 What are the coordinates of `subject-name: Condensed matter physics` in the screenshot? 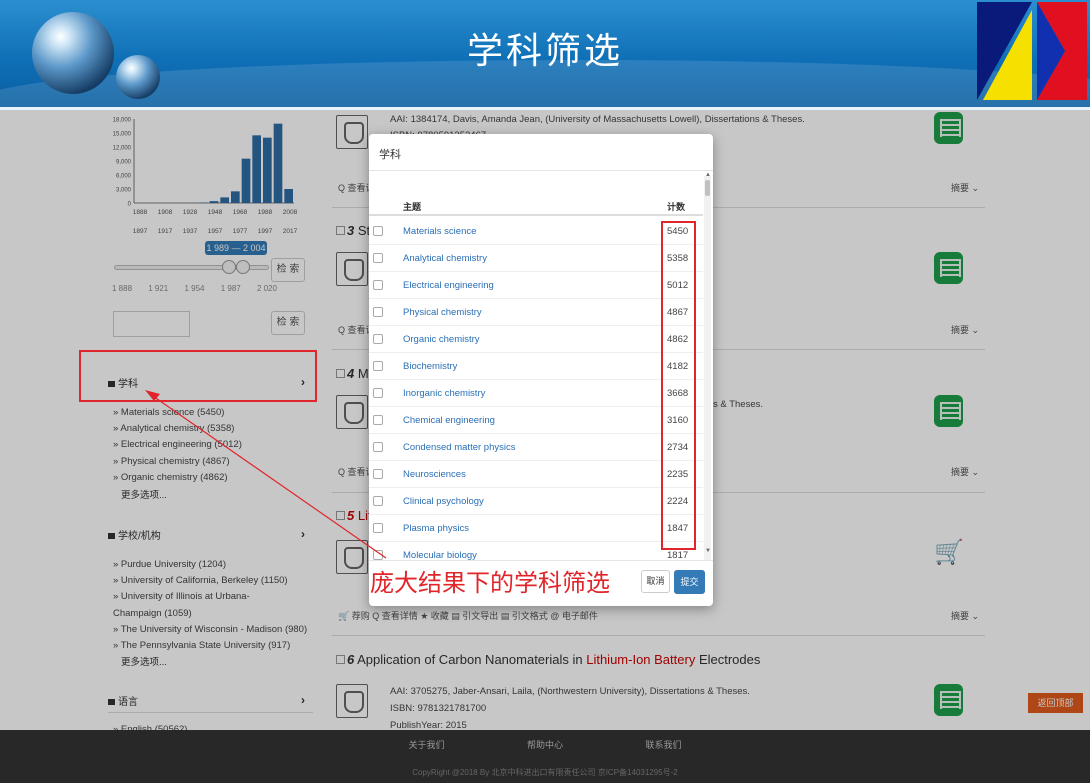 It's located at (459, 447).